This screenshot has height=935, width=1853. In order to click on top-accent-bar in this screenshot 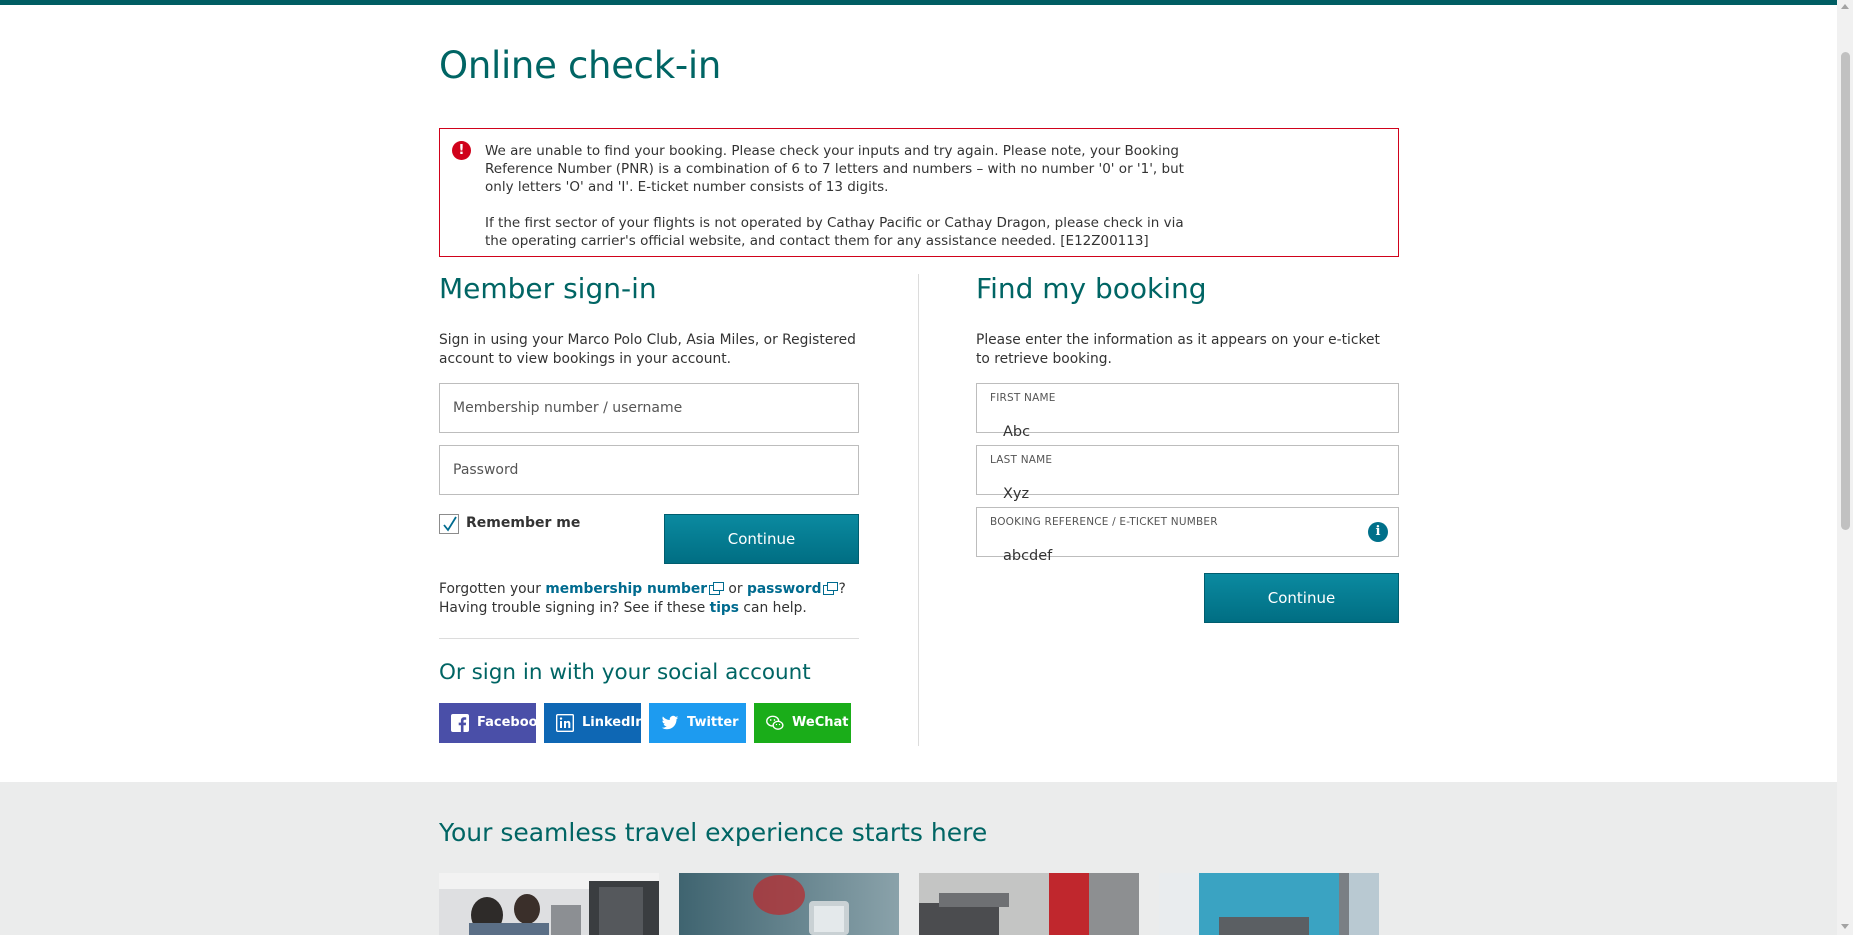, I will do `click(918, 2)`.